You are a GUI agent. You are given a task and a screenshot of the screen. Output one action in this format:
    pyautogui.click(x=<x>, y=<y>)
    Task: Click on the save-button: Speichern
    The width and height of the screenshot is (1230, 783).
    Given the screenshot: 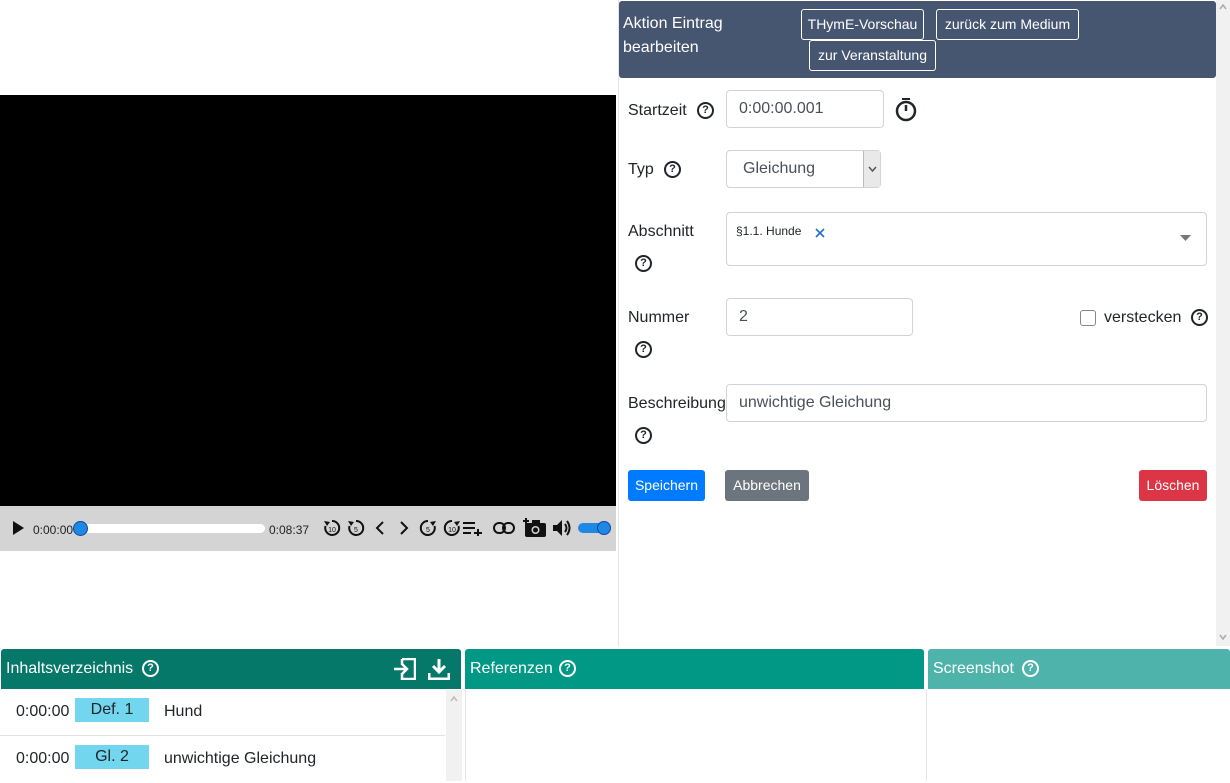 What is the action you would take?
    pyautogui.click(x=666, y=485)
    